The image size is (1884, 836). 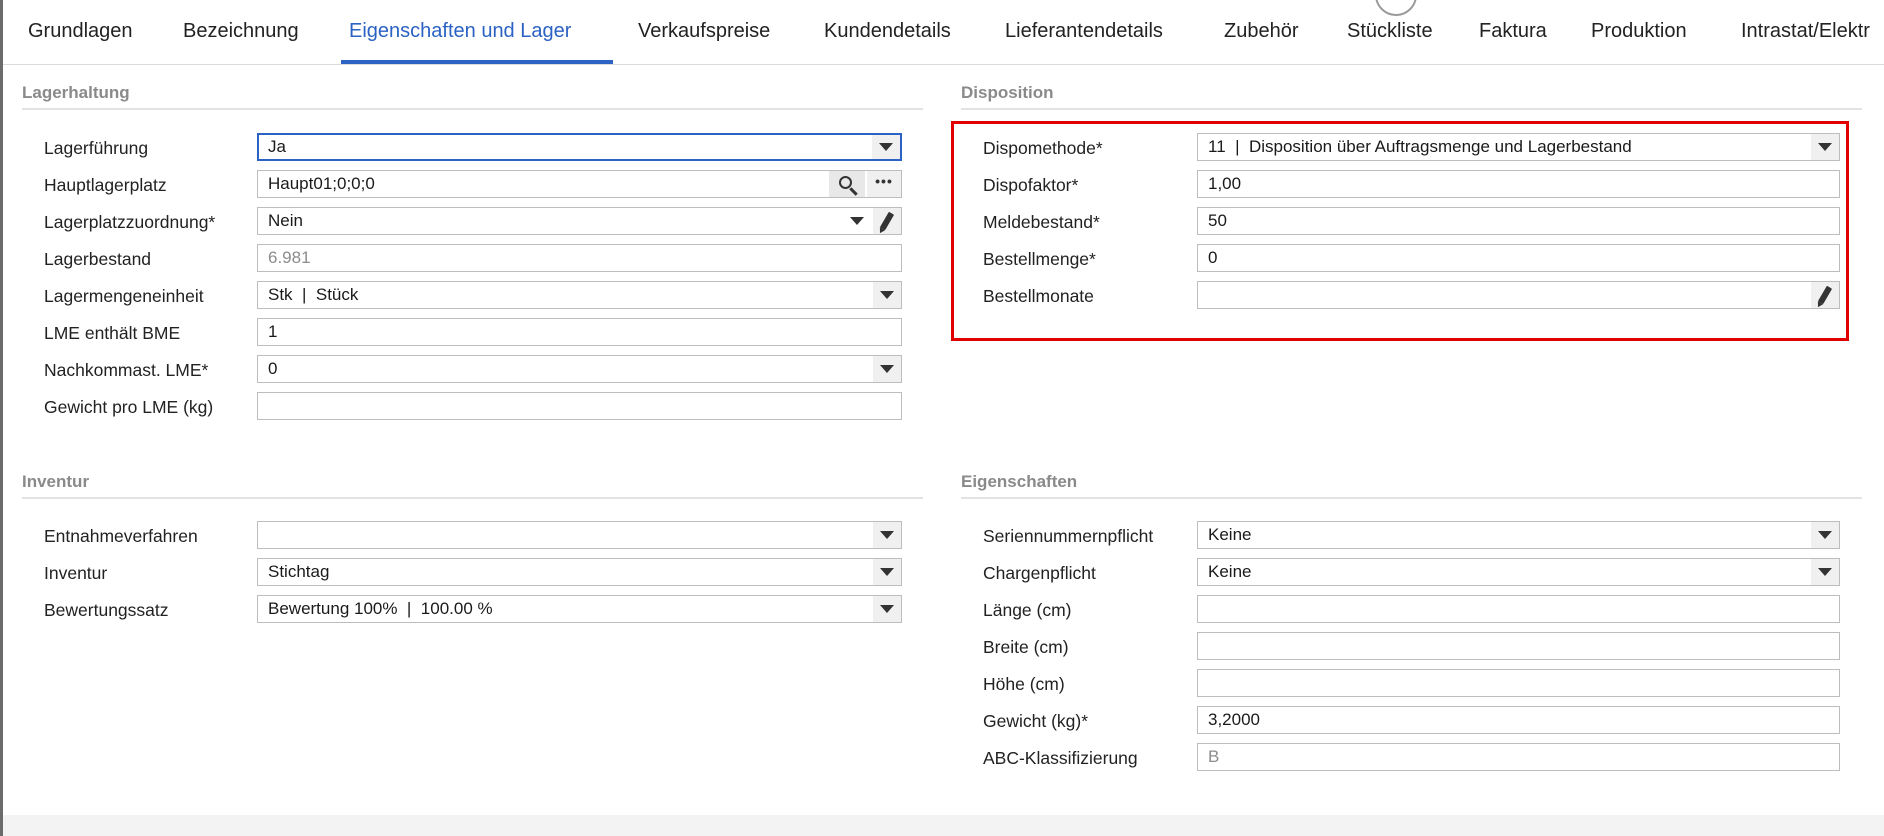 What do you see at coordinates (1027, 610) in the screenshot?
I see `label-laenge: Länge (cm)` at bounding box center [1027, 610].